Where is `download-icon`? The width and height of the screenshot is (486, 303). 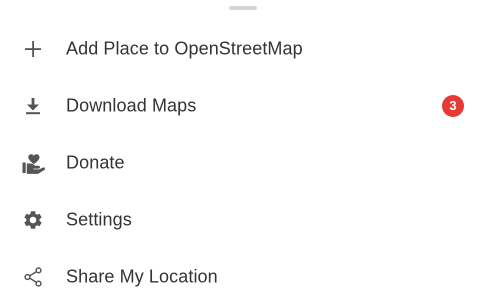 download-icon is located at coordinates (33, 106).